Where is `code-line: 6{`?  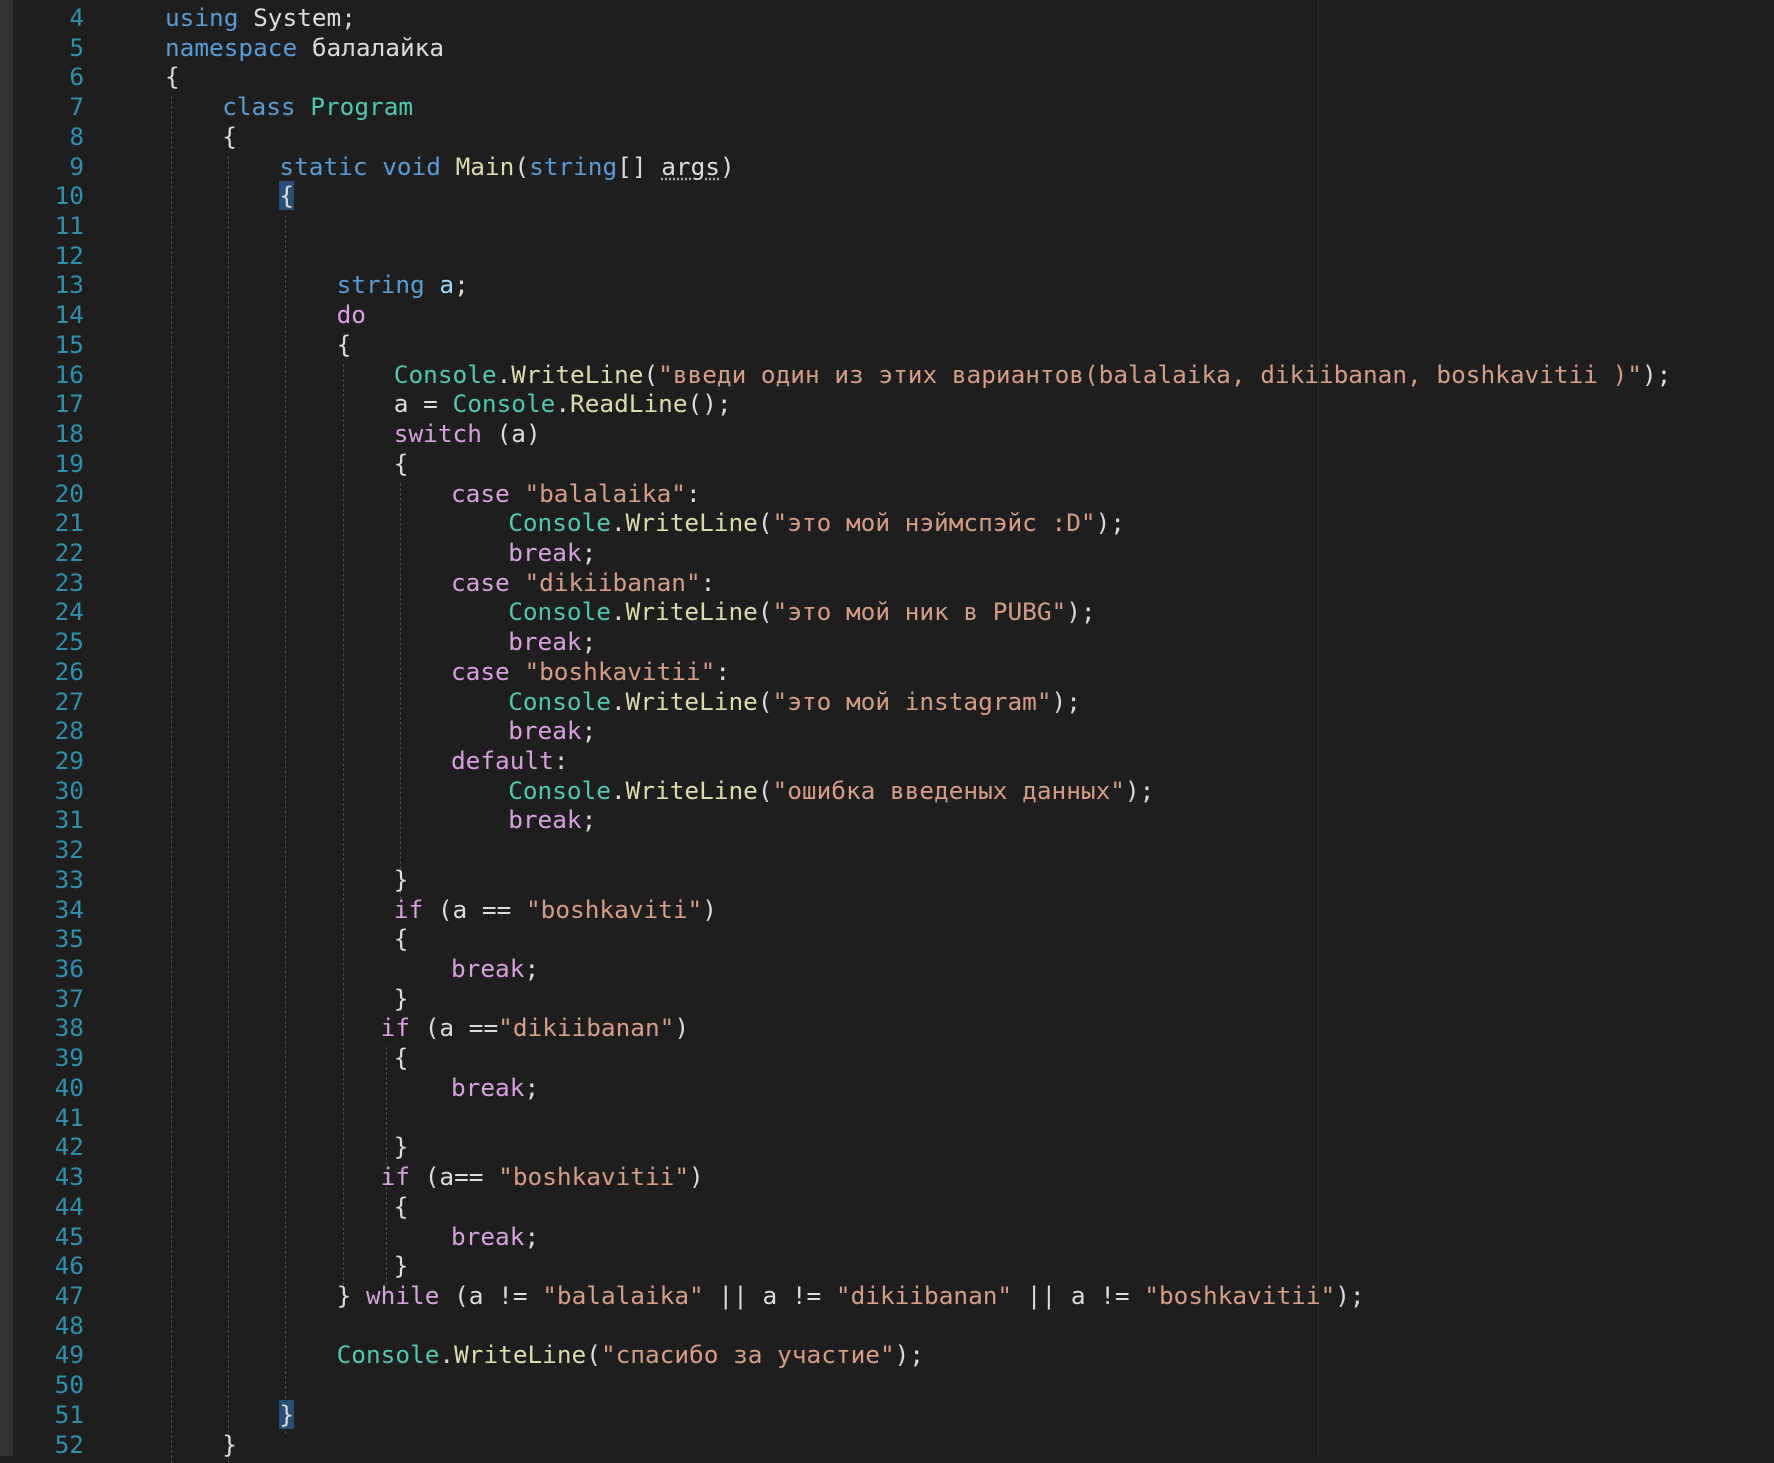
code-line: 6{ is located at coordinates (887, 77).